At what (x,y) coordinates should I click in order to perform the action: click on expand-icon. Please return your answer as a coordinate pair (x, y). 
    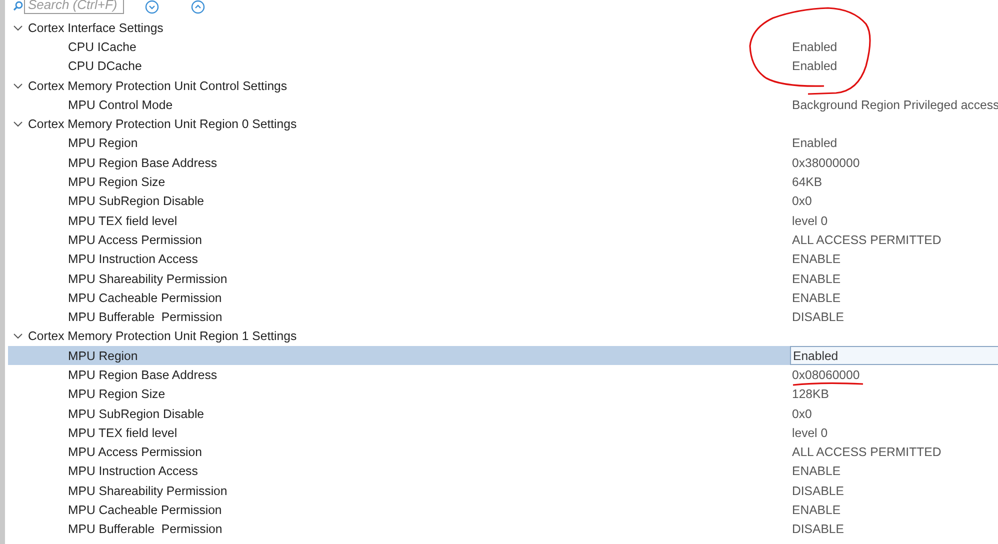
    Looking at the image, I should click on (152, 7).